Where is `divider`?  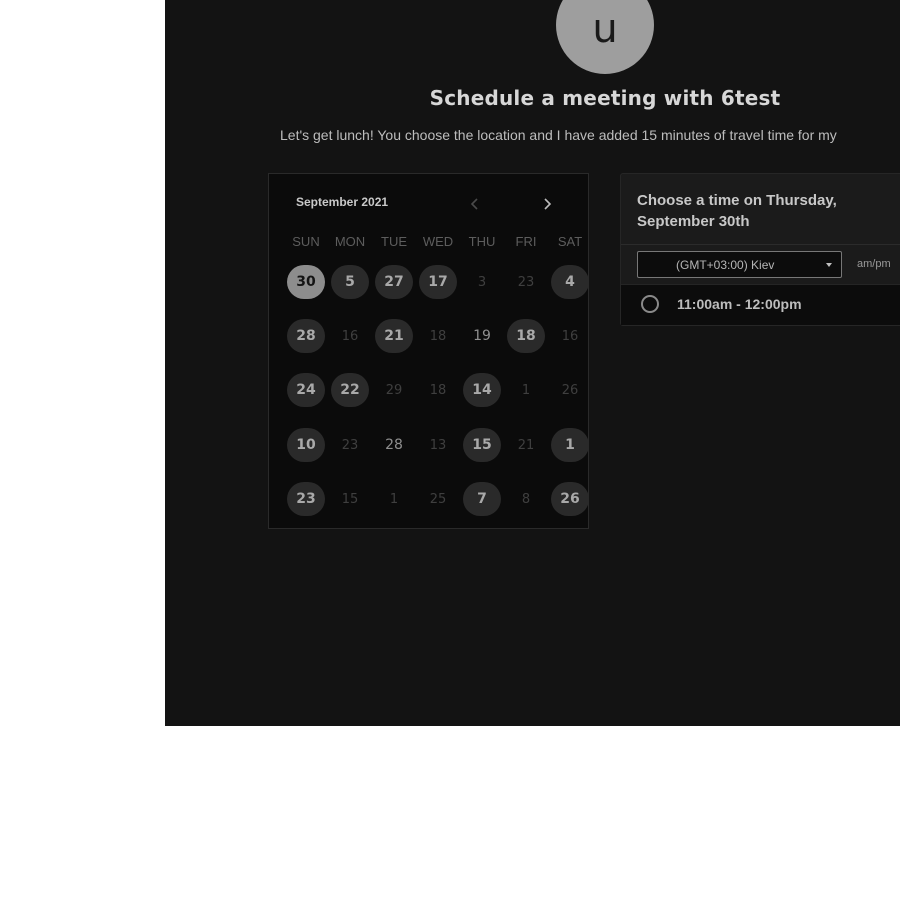
divider is located at coordinates (760, 244).